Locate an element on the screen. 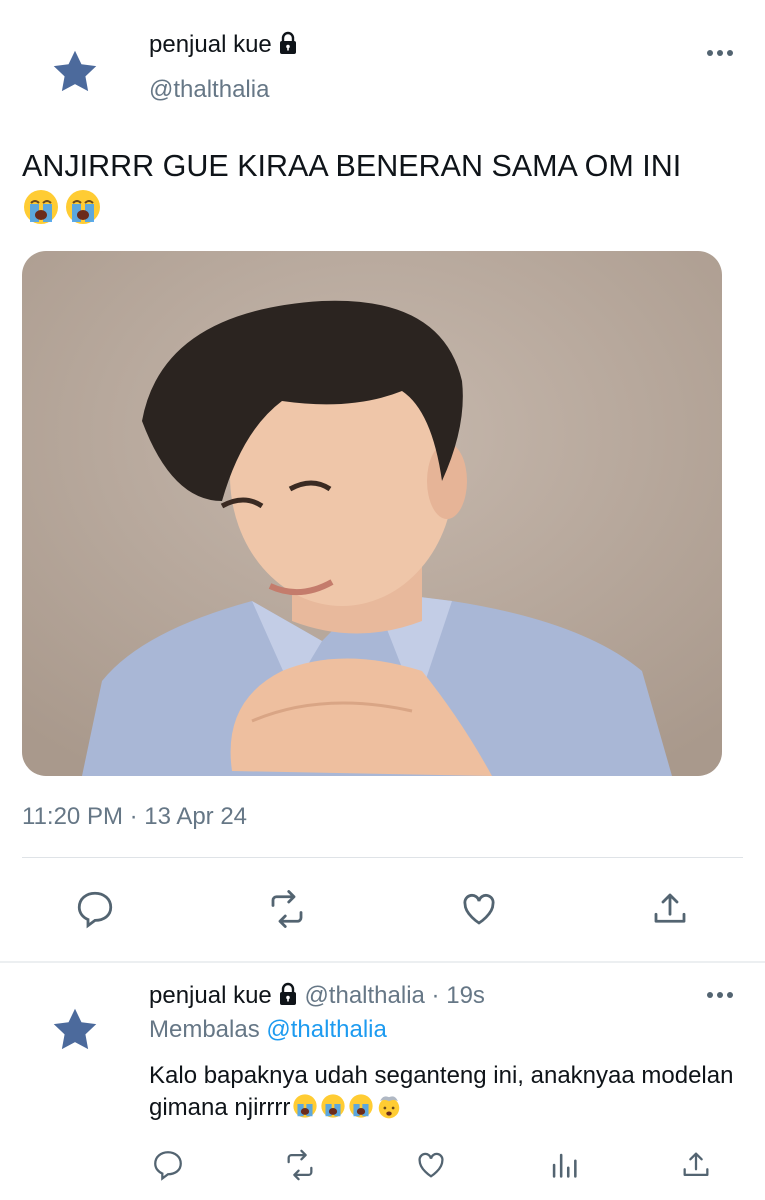 The height and width of the screenshot is (1200, 765). reply-header: penjual kue @thalthalia · 19s is located at coordinates (317, 996).